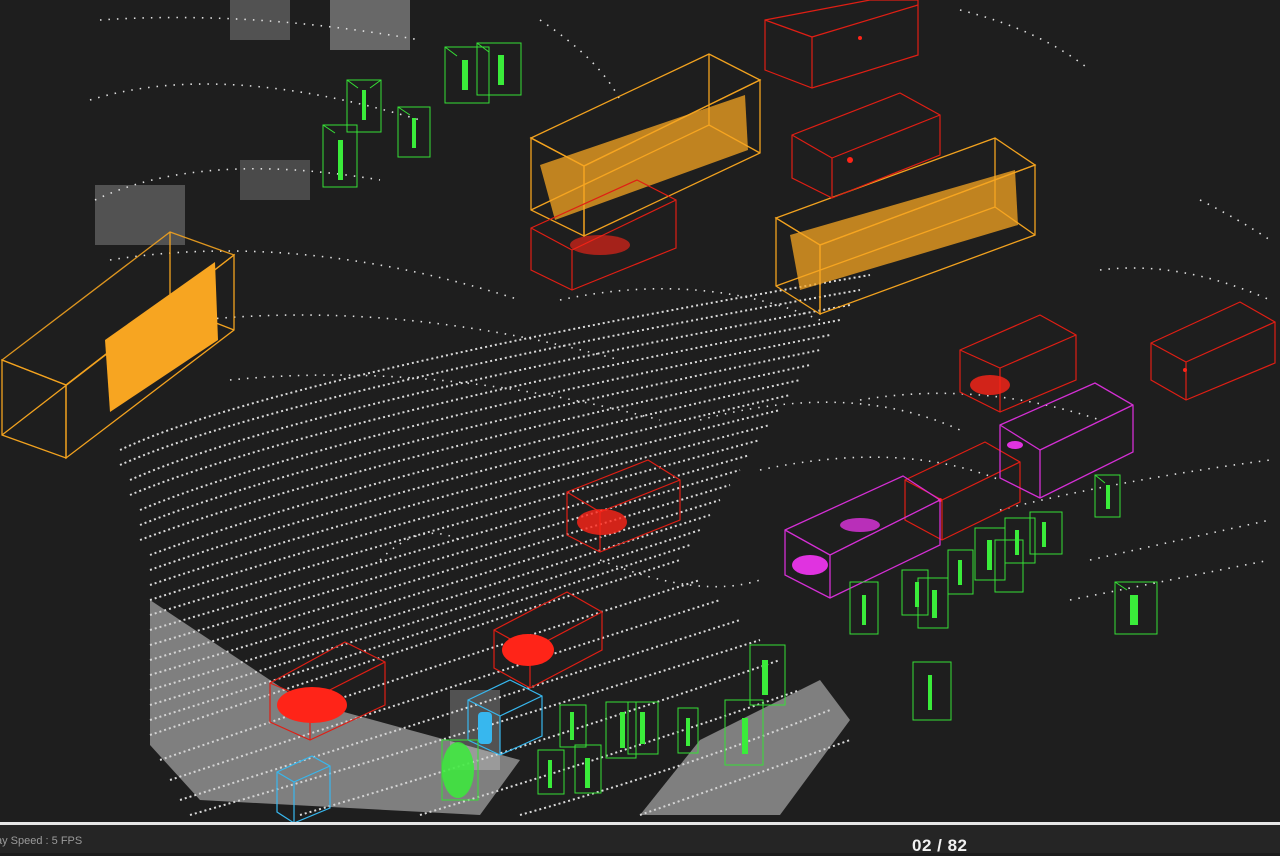 The height and width of the screenshot is (856, 1280). Describe the element at coordinates (485, 728) in the screenshot. I see `unknown-points` at that location.